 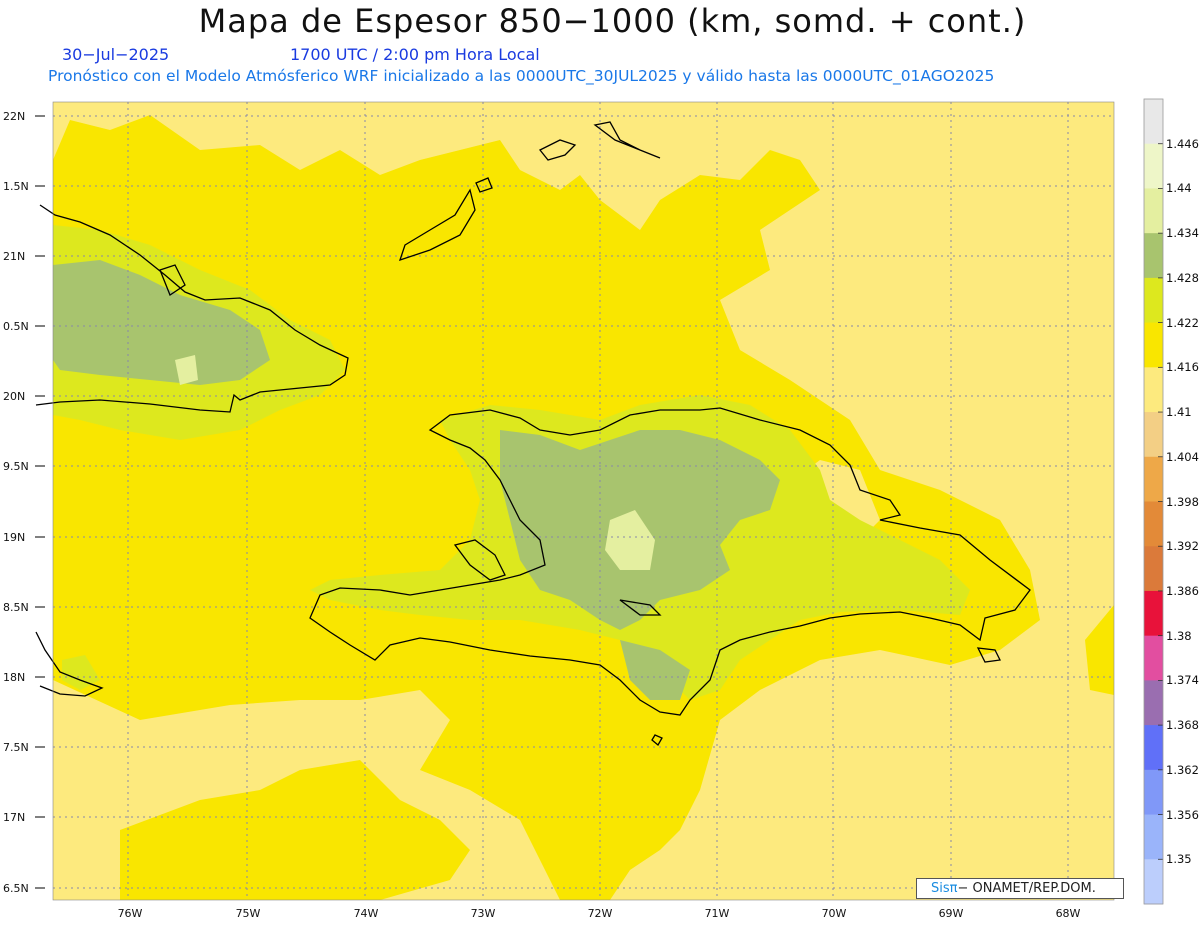 I want to click on legend-label: 1.392, so click(x=1182, y=546).